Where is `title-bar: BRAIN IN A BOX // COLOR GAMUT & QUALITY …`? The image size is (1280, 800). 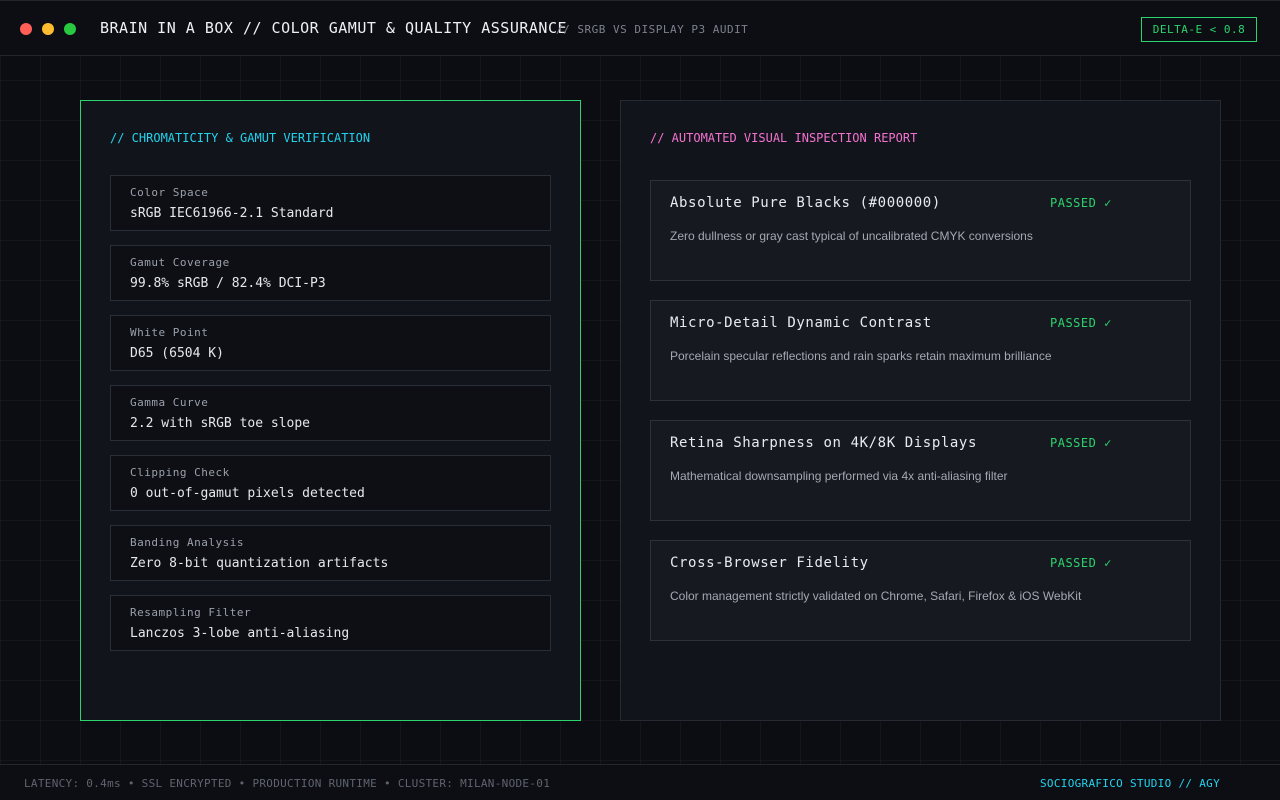 title-bar: BRAIN IN A BOX // COLOR GAMUT & QUALITY … is located at coordinates (640, 28).